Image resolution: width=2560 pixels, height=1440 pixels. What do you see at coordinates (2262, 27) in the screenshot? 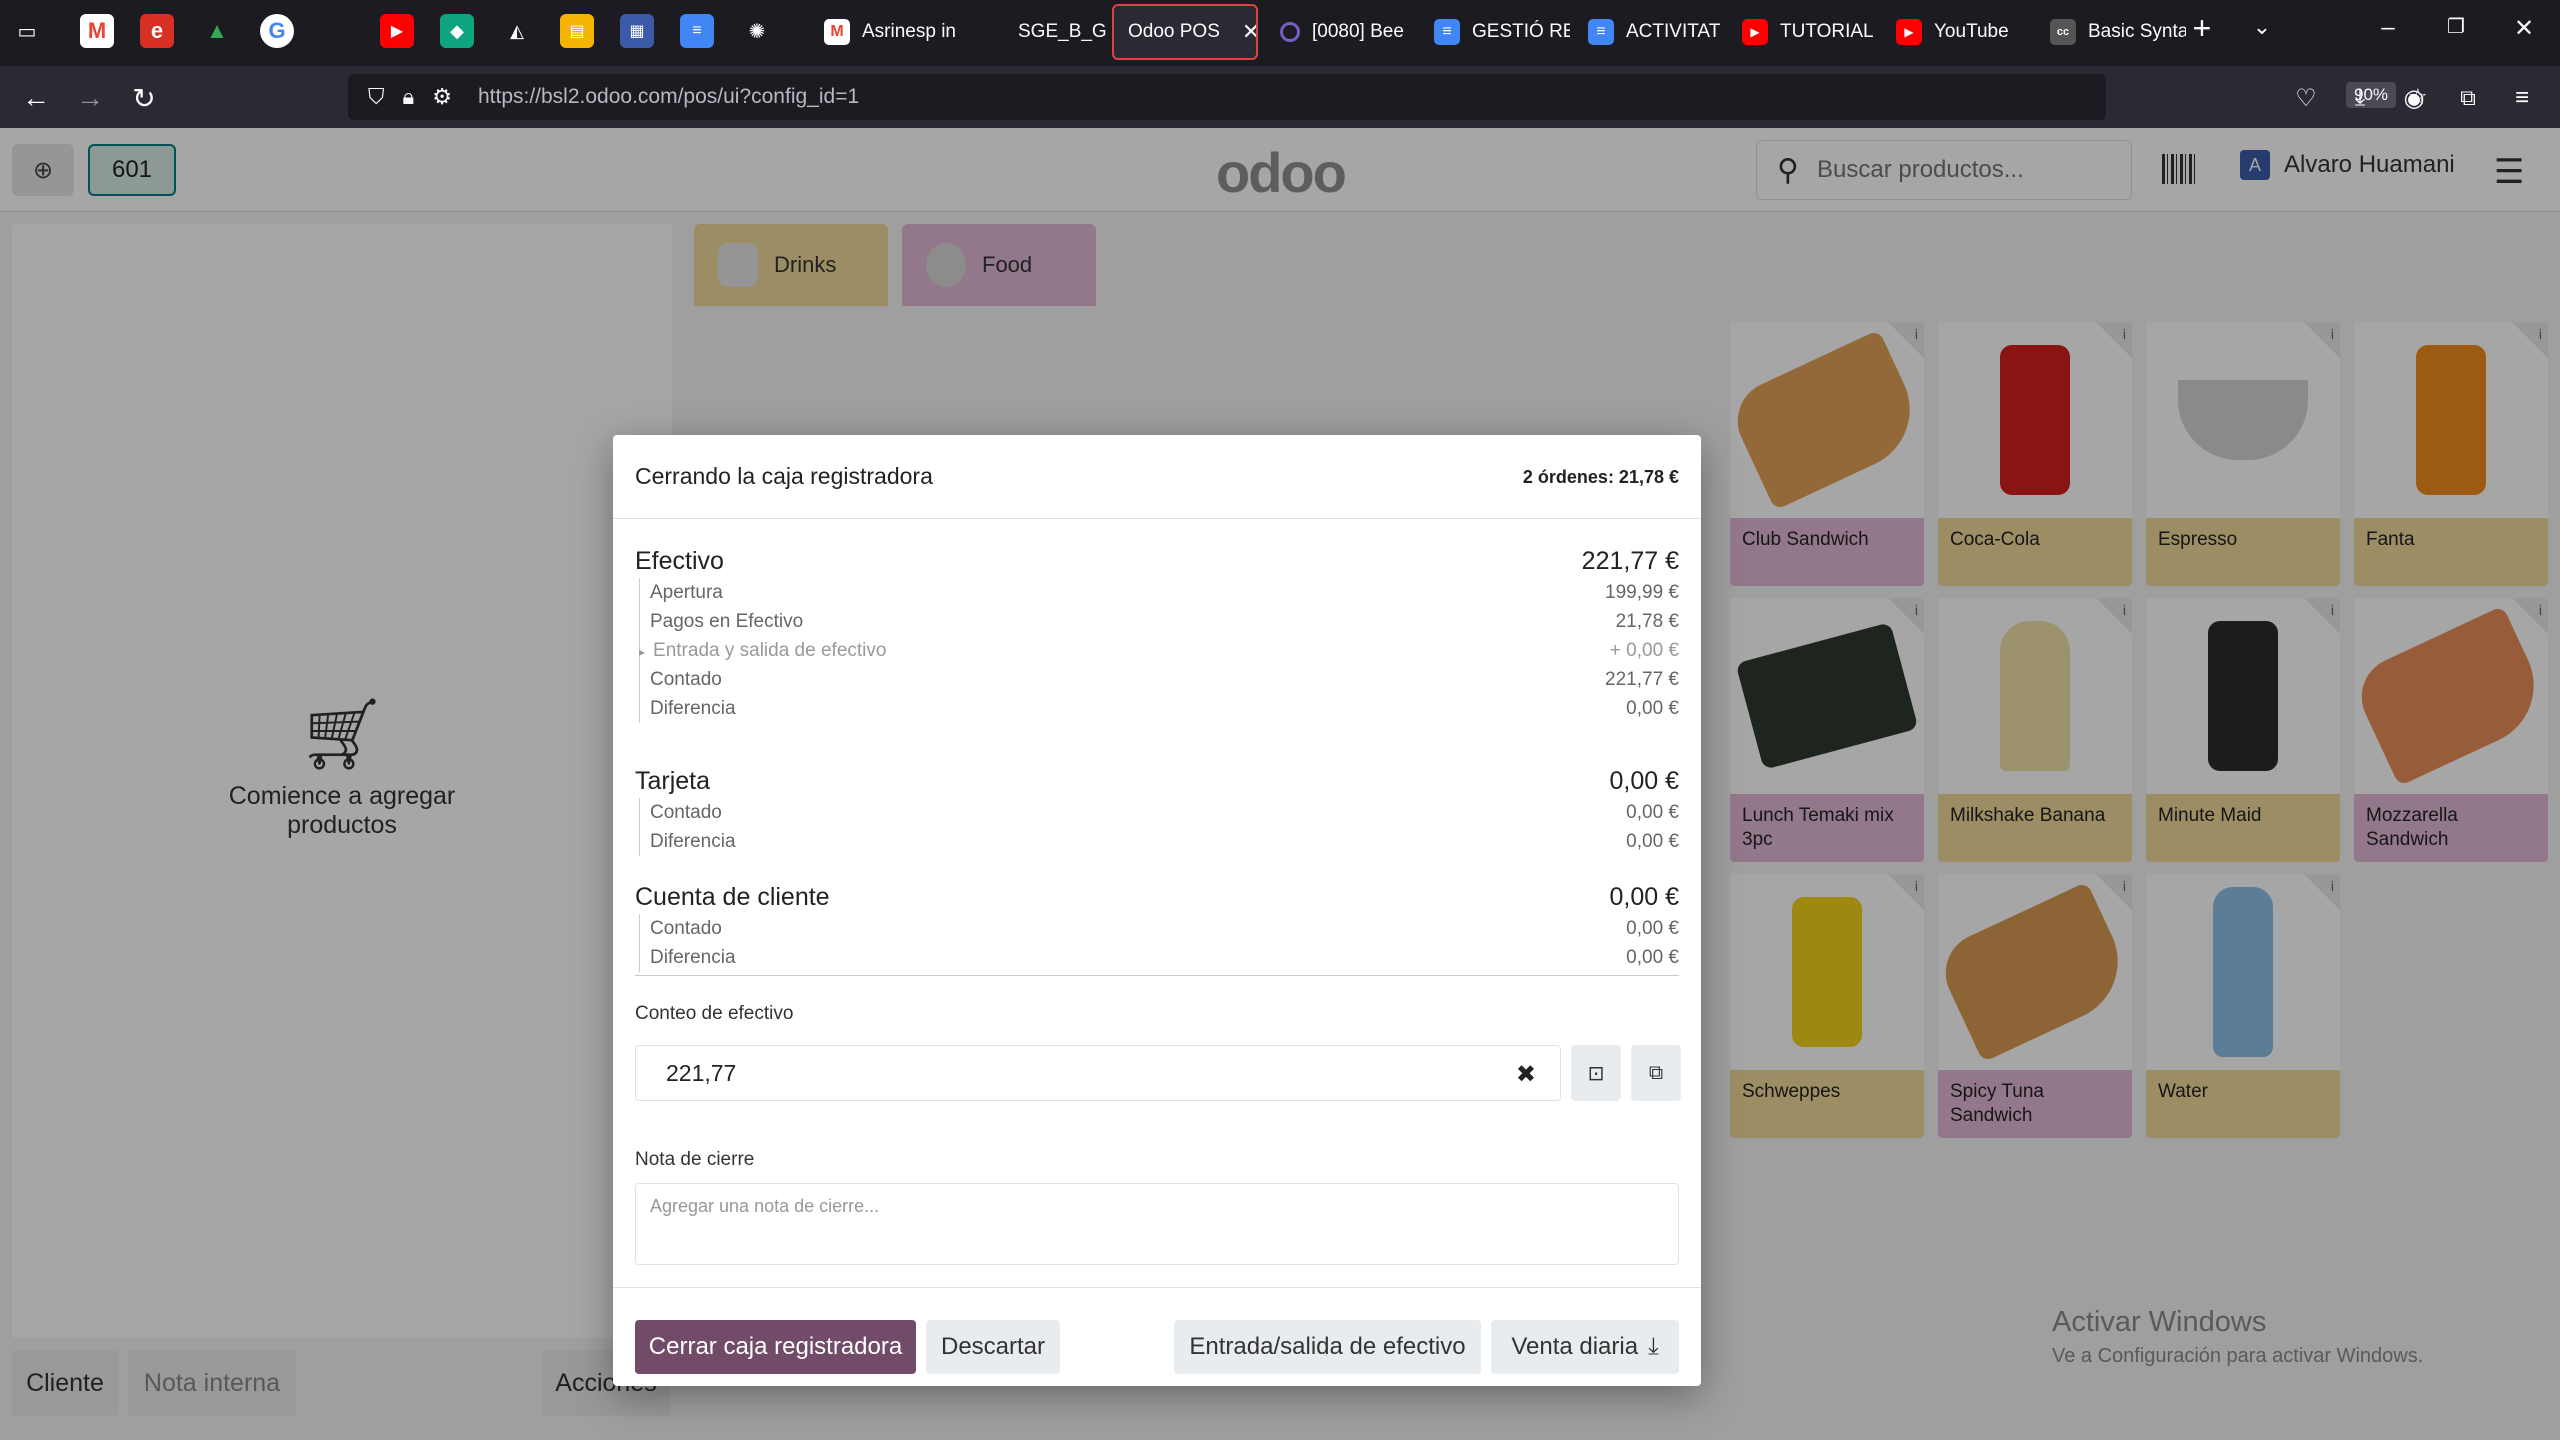
I see `tab-list-chevron-icon: ⌄` at bounding box center [2262, 27].